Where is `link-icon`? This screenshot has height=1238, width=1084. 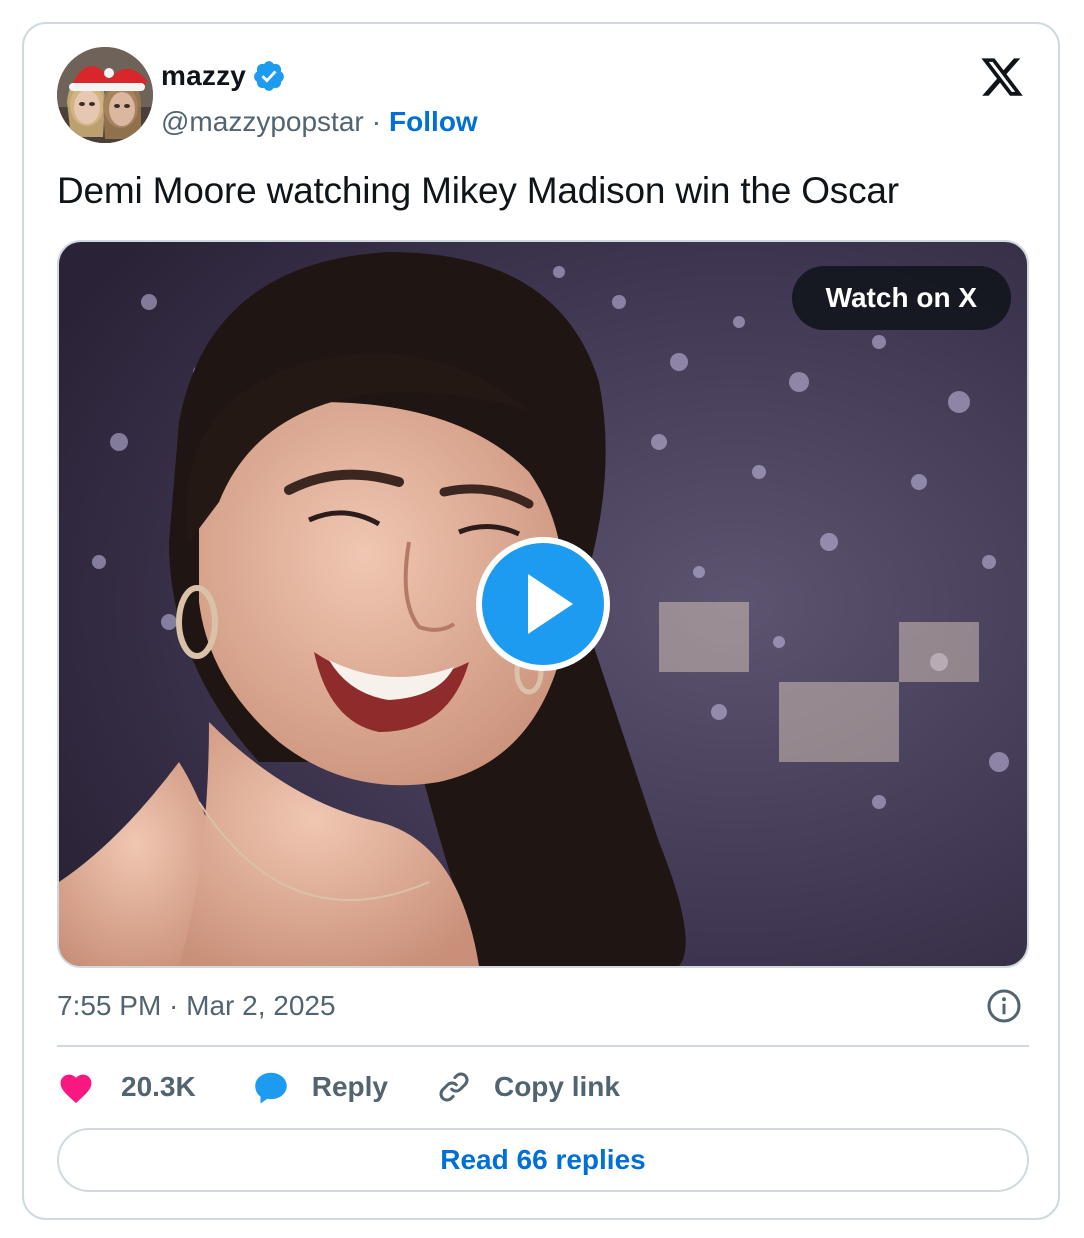
link-icon is located at coordinates (454, 1087).